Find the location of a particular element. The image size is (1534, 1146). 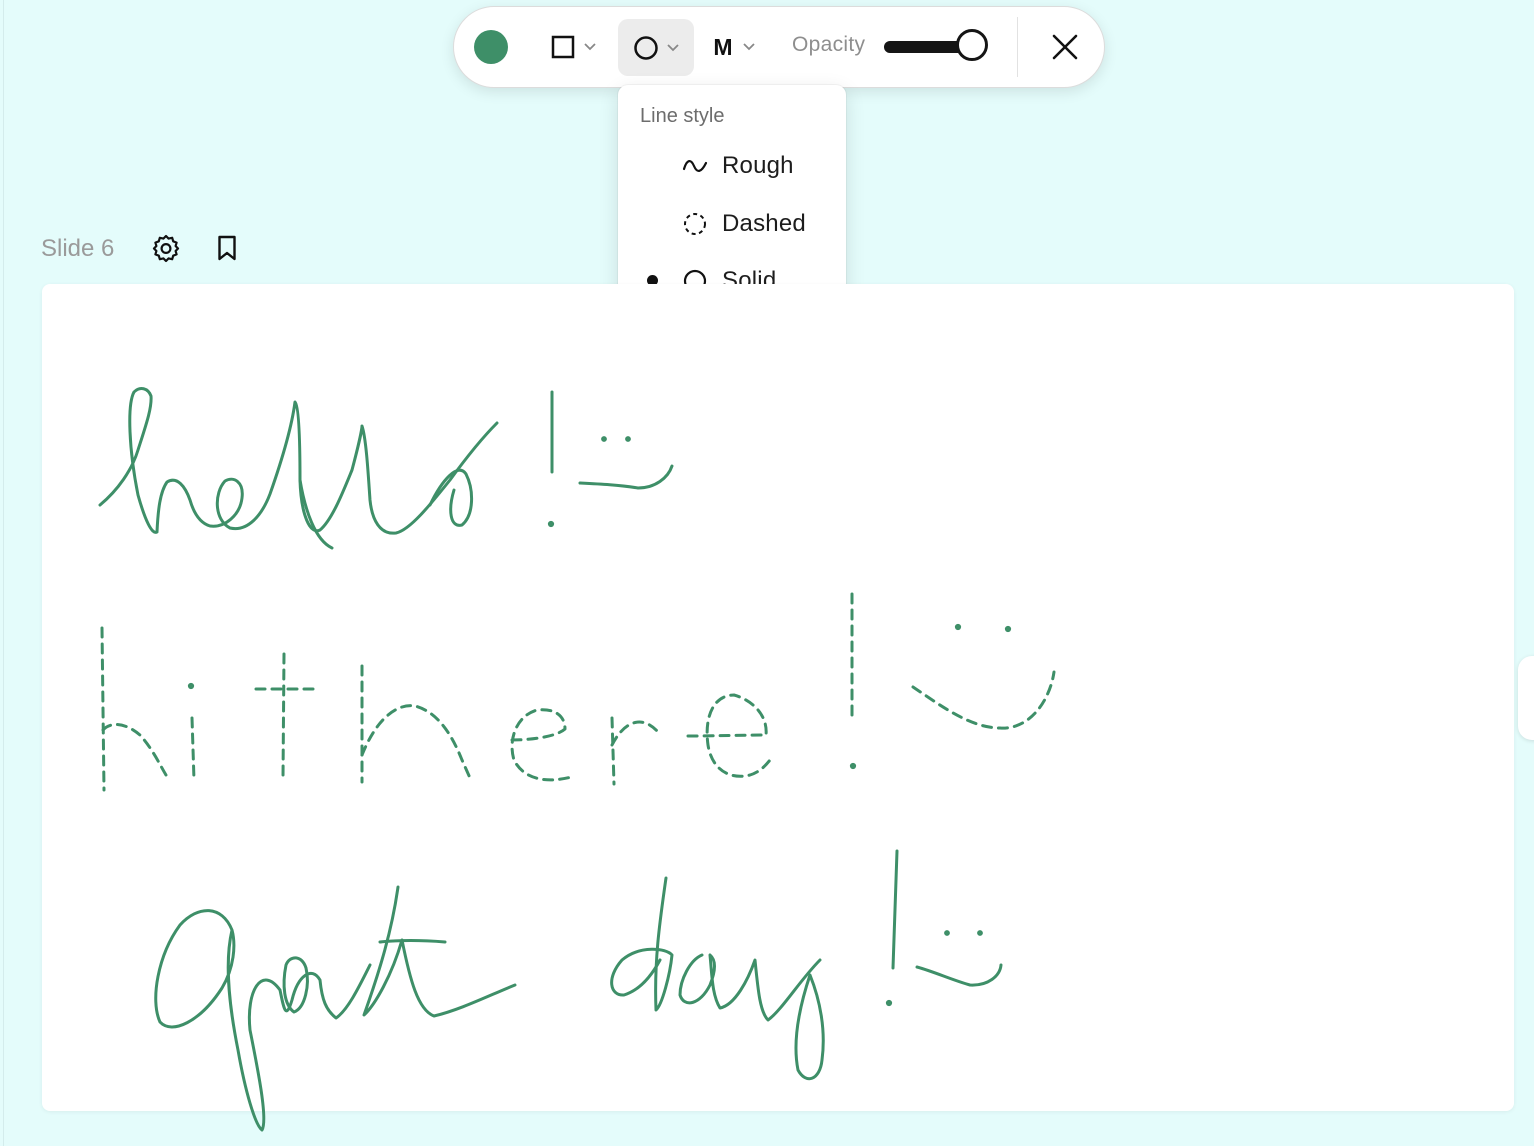

opacity-label: Opacity is located at coordinates (829, 44).